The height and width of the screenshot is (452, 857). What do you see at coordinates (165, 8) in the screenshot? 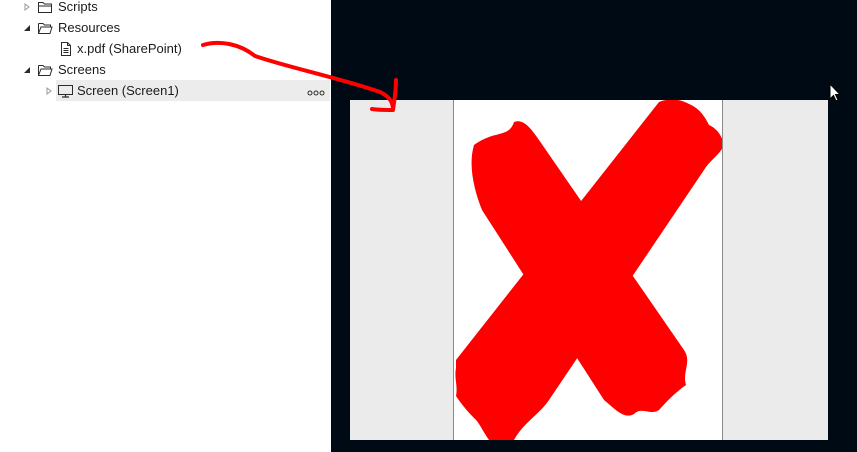
I see `tree-item-scripts: Scripts` at bounding box center [165, 8].